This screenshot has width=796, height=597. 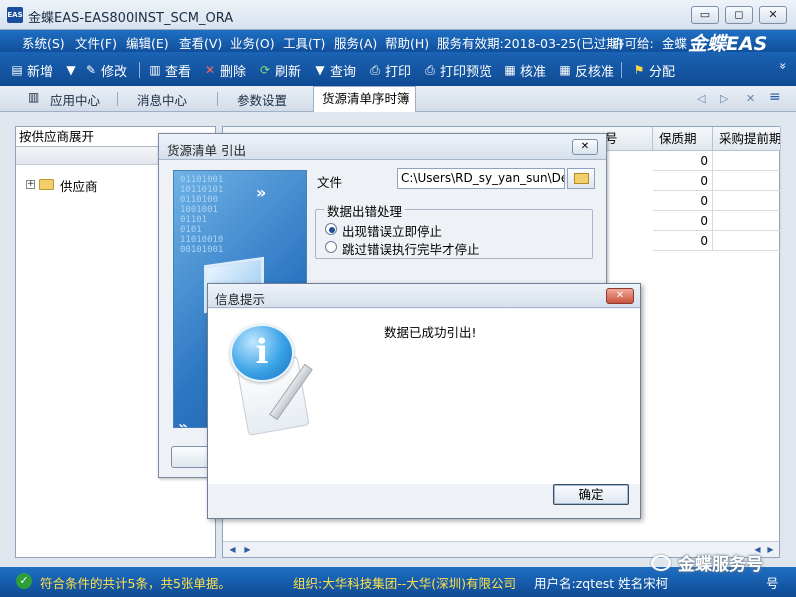 What do you see at coordinates (17, 70) in the screenshot?
I see `new-doc-icon: ▤` at bounding box center [17, 70].